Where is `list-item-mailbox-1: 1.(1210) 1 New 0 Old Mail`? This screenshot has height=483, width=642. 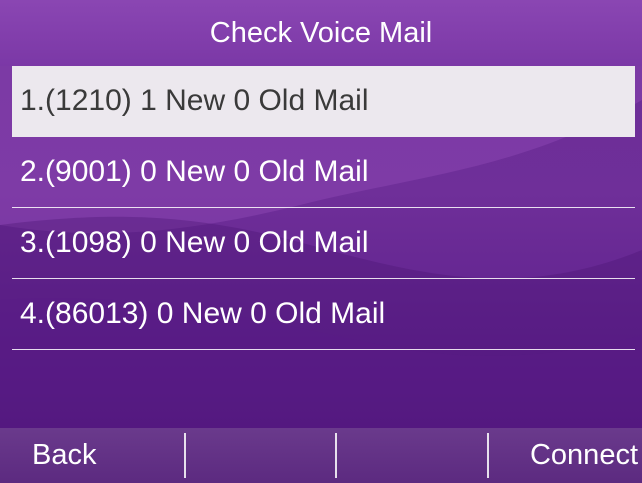 list-item-mailbox-1: 1.(1210) 1 New 0 Old Mail is located at coordinates (323, 101).